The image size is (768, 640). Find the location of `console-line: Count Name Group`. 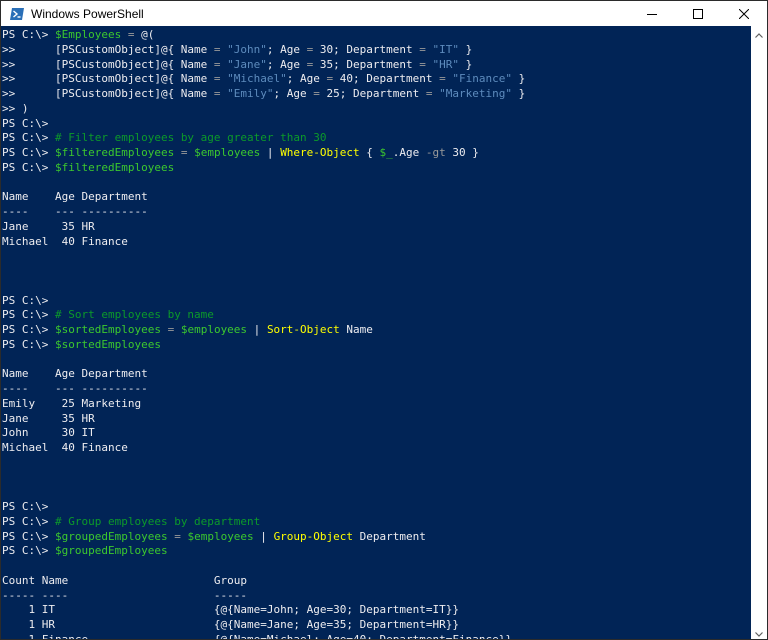

console-line: Count Name Group is located at coordinates (377, 581).